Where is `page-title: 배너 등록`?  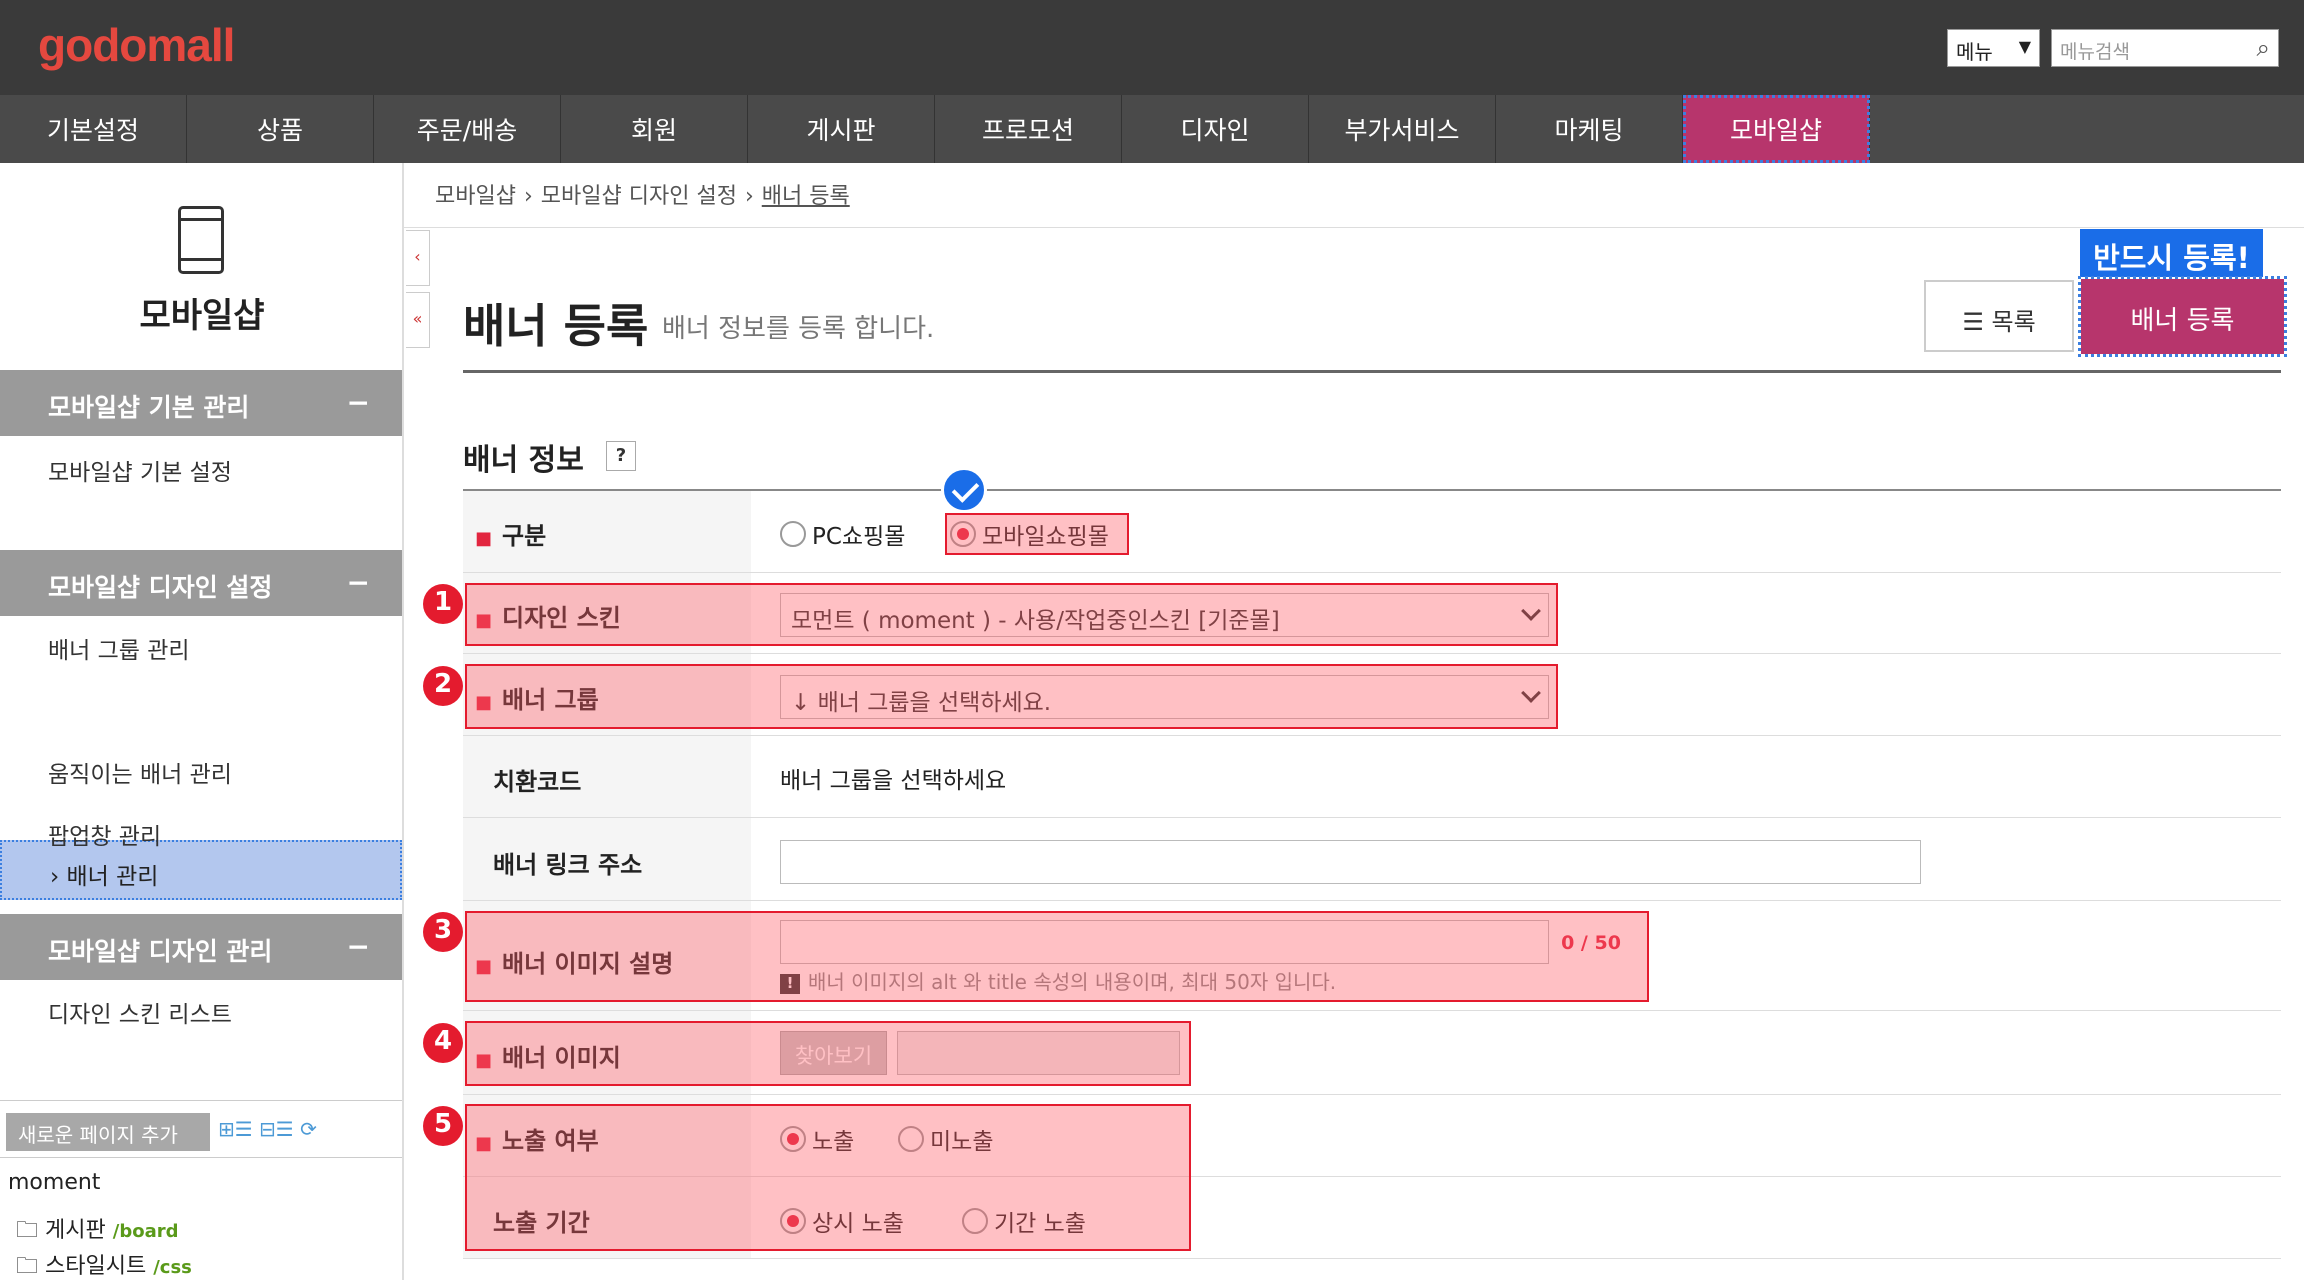
page-title: 배너 등록 is located at coordinates (556, 326).